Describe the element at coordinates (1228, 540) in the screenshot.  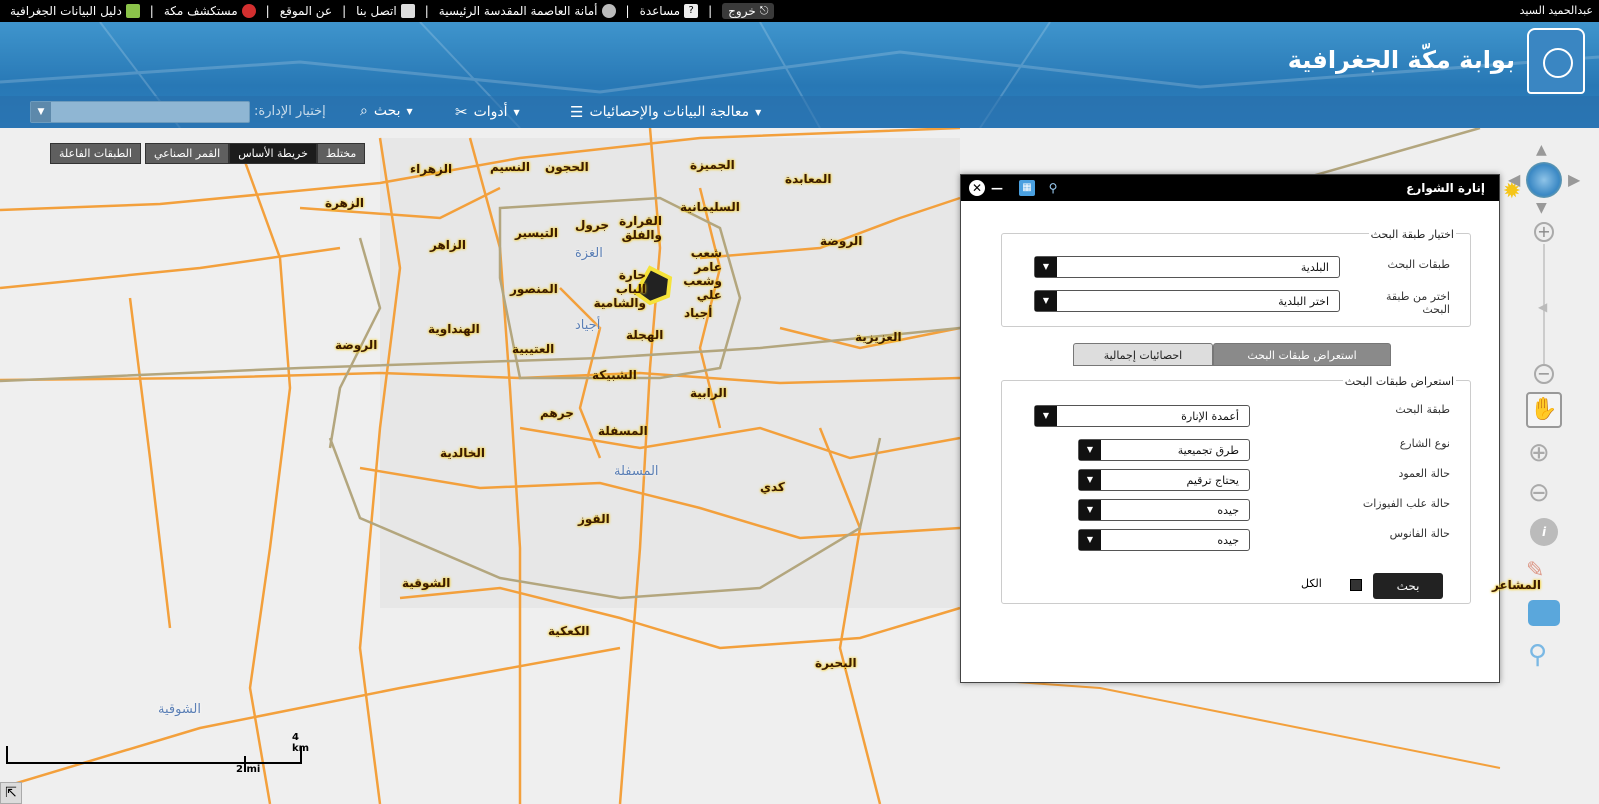
I see `select-value: جيده` at that location.